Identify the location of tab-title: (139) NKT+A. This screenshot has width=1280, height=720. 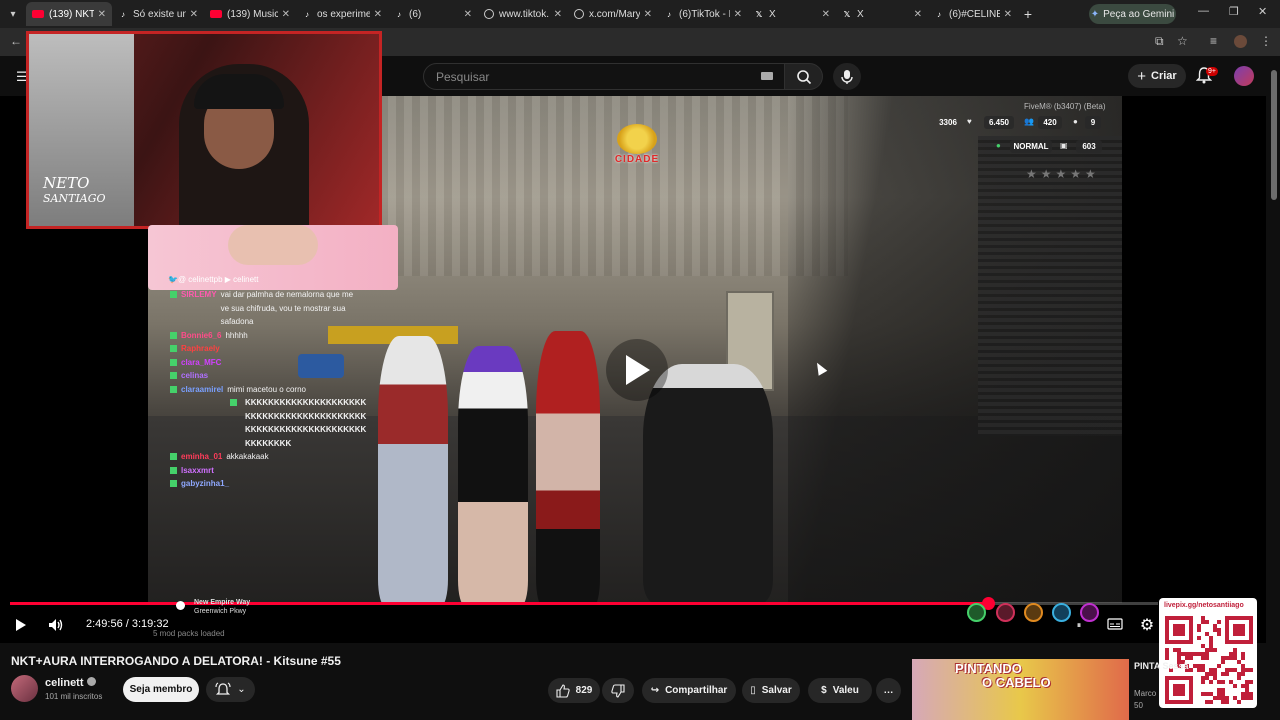
(71, 14).